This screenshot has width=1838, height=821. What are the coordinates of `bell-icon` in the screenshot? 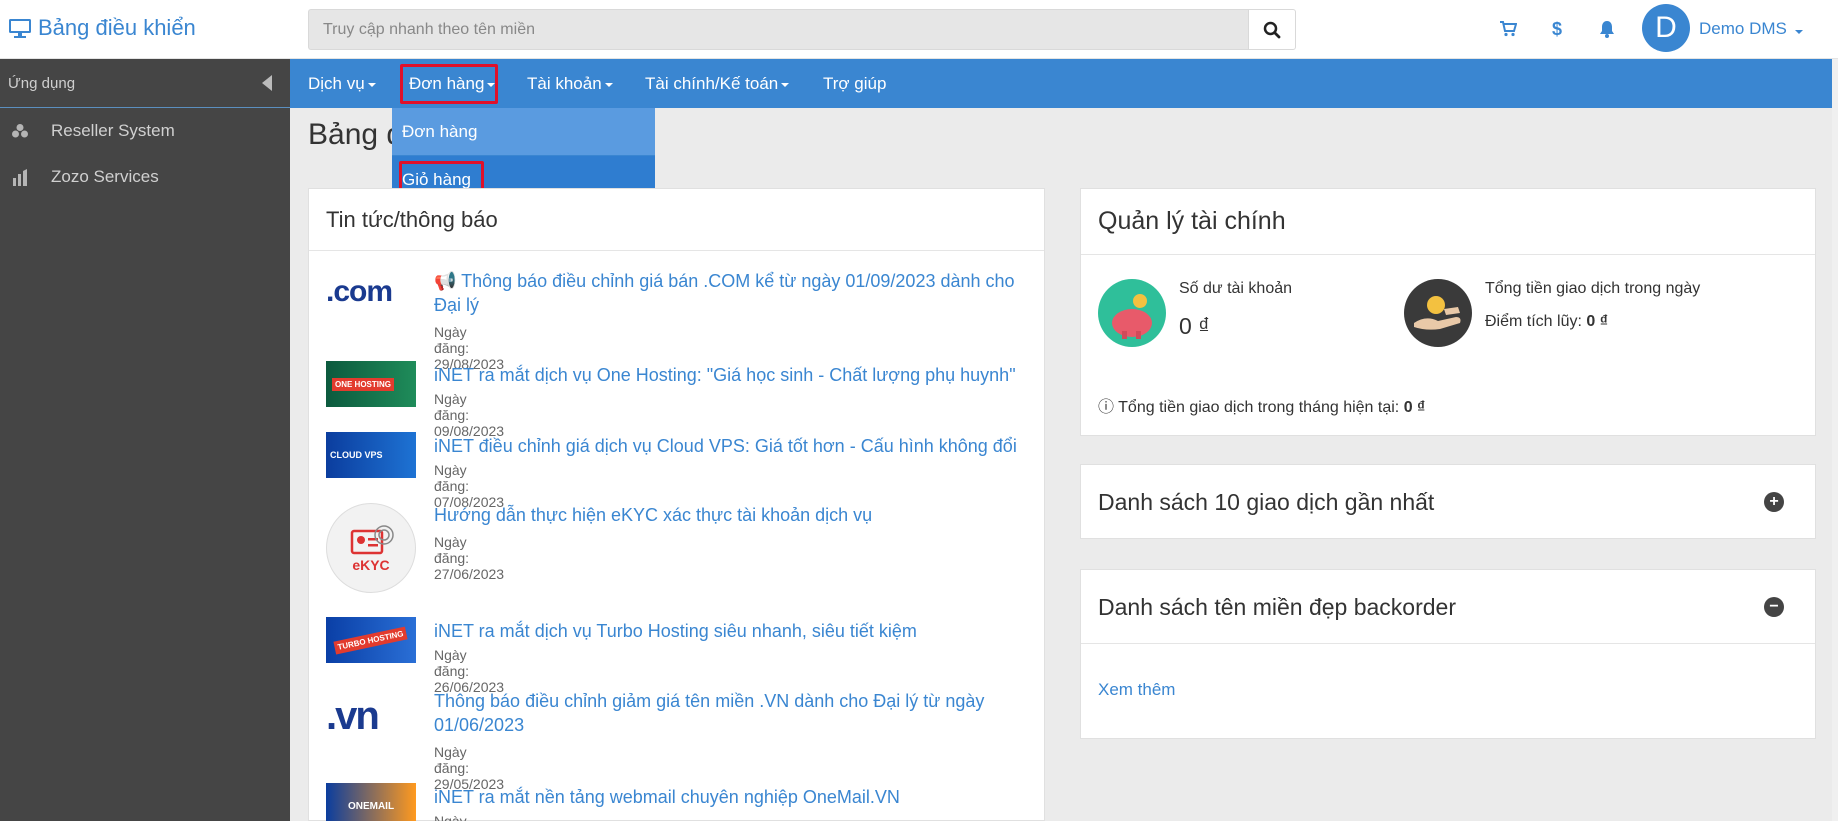 It's located at (1607, 29).